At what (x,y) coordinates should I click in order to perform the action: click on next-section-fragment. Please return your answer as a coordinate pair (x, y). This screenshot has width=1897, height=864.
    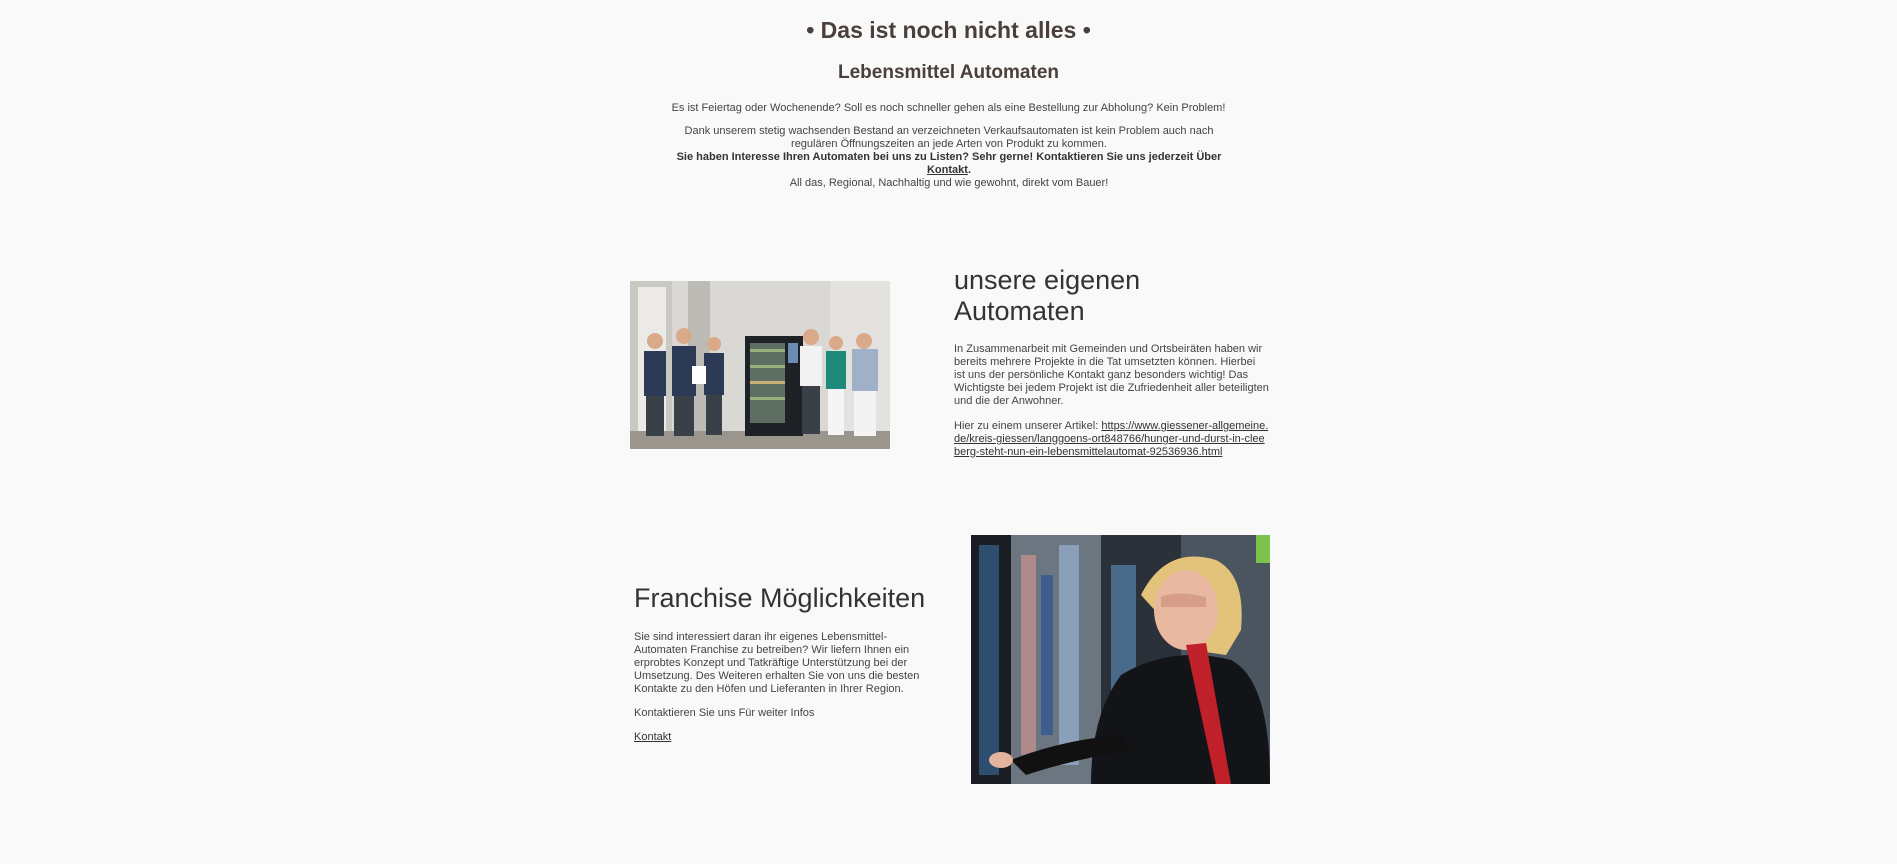
    Looking at the image, I should click on (950, 861).